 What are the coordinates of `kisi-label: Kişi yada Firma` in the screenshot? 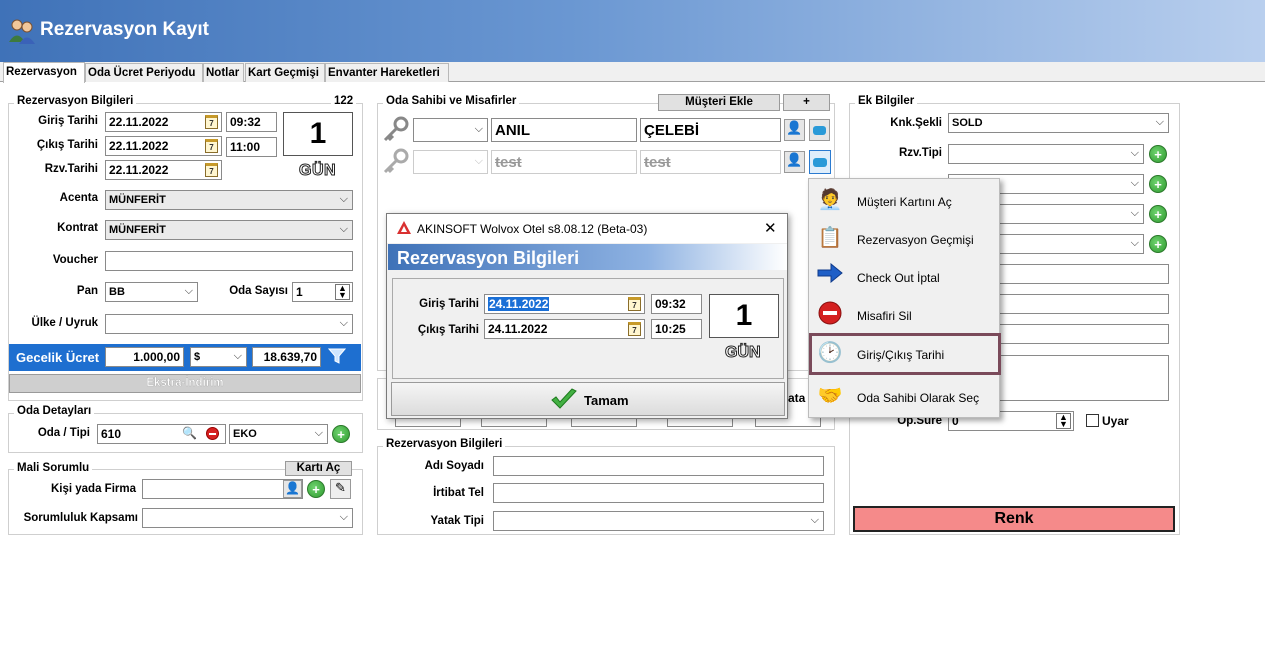 It's located at (93, 489).